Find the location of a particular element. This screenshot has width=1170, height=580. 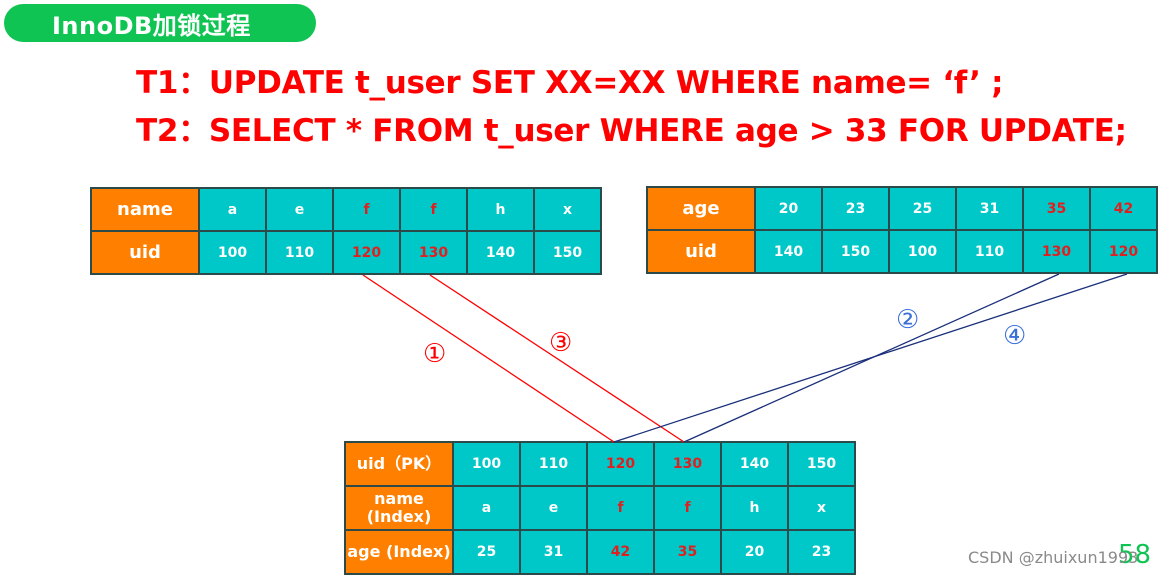

step-4-line is located at coordinates (870, 358).